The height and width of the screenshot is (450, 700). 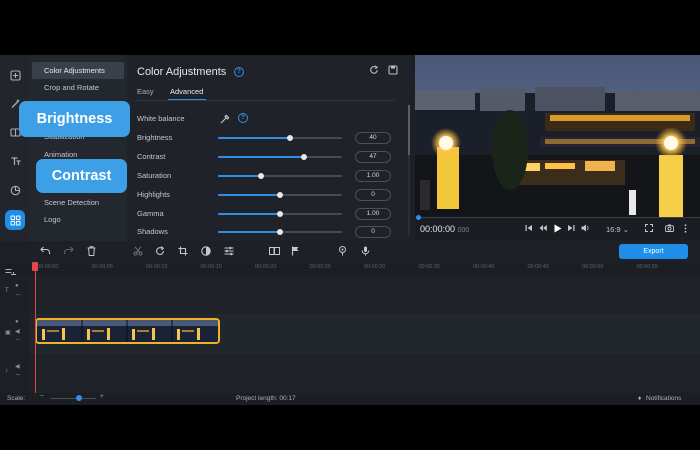 I want to click on volume-icon, so click(x=585, y=229).